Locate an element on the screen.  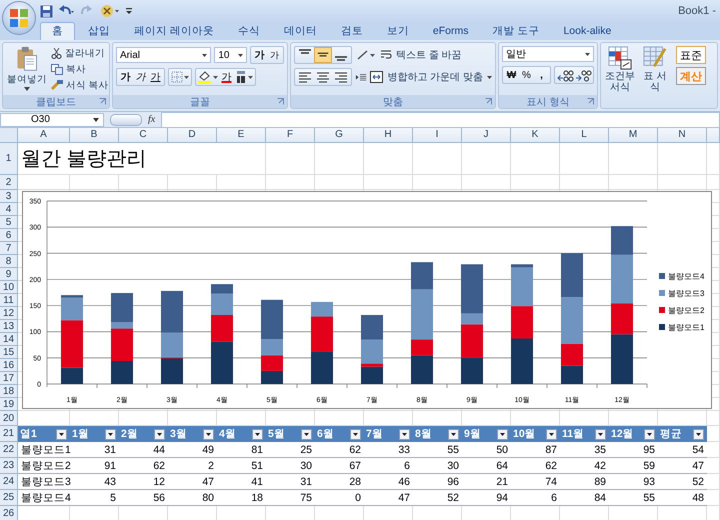
row-header: 21 is located at coordinates (9, 434).